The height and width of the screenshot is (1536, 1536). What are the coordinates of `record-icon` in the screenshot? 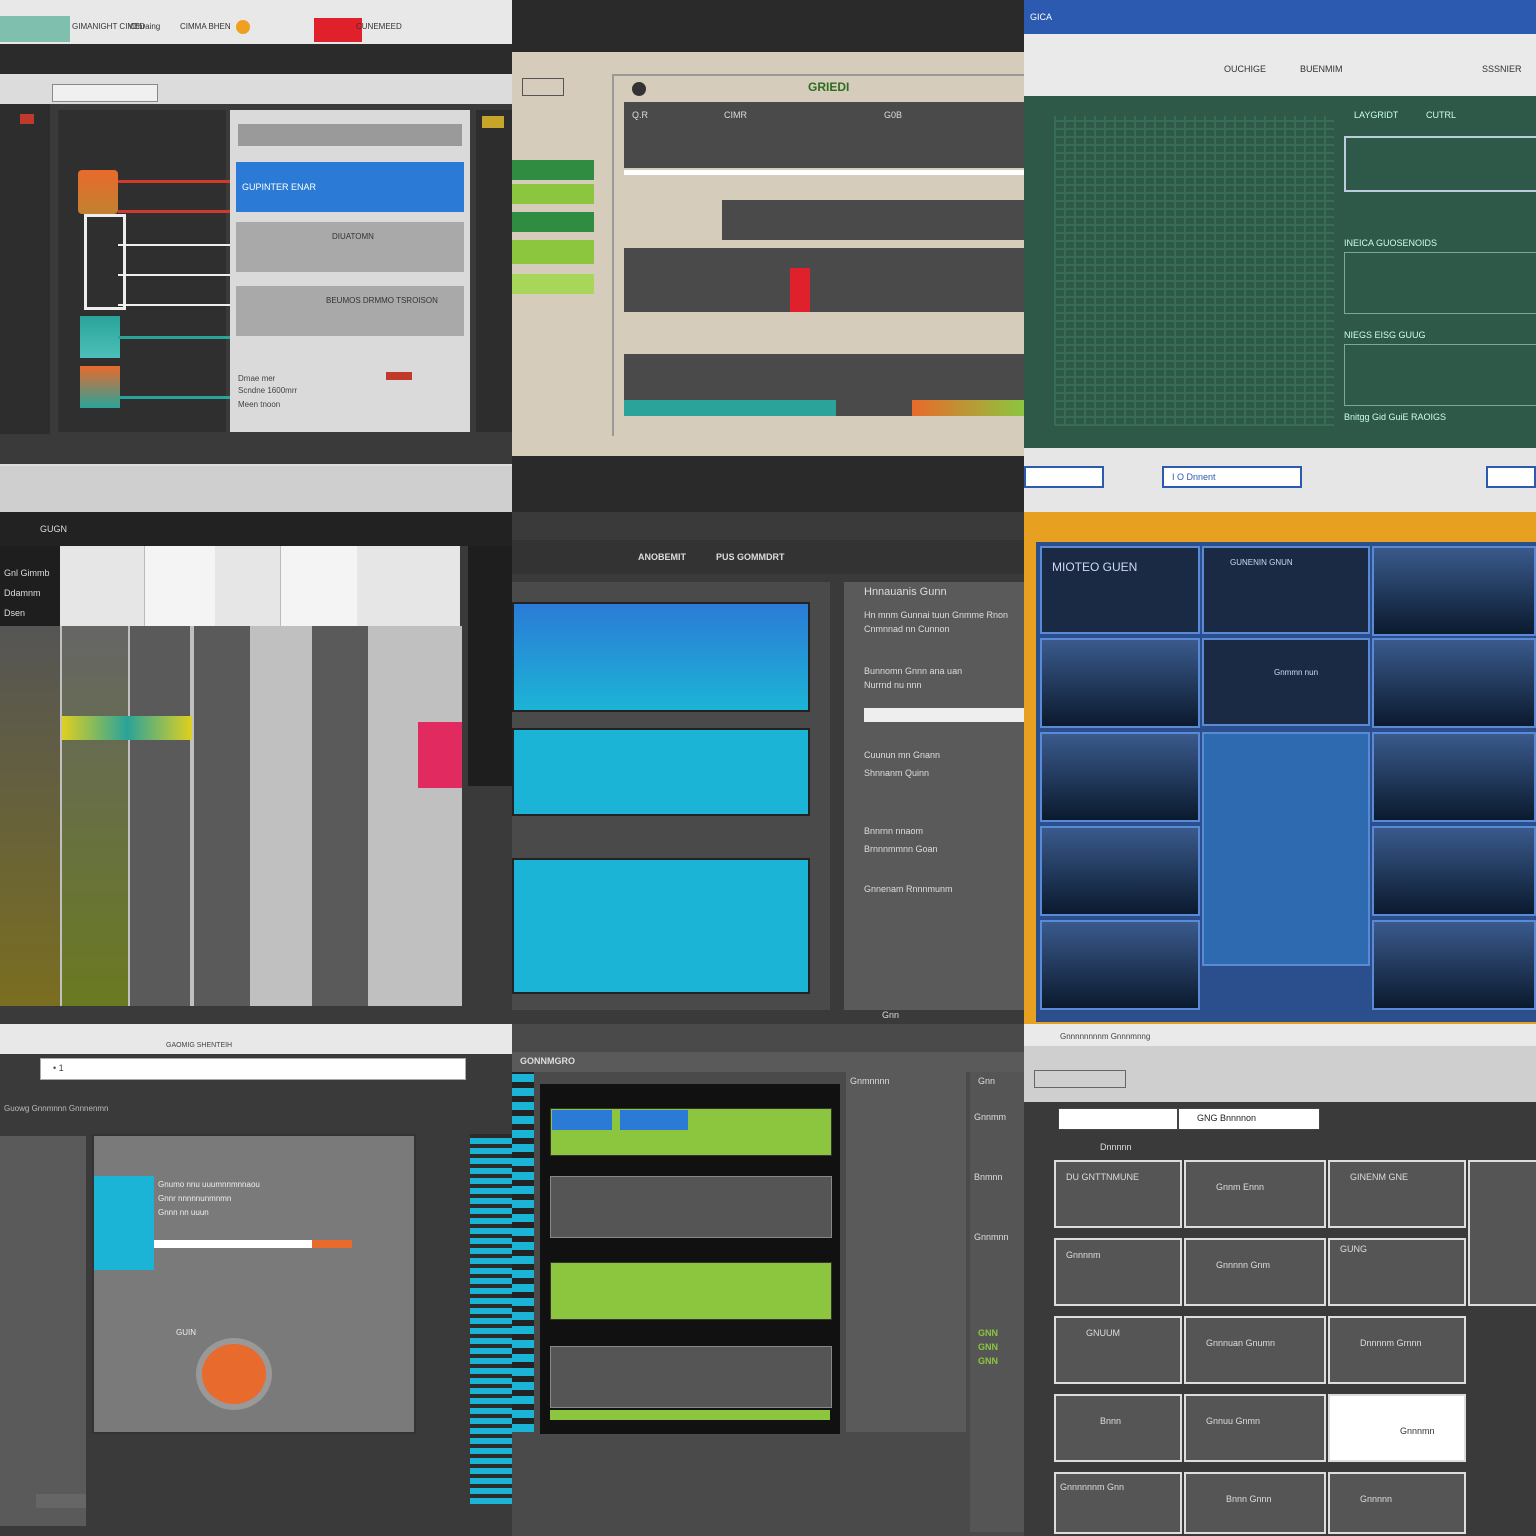 It's located at (27, 119).